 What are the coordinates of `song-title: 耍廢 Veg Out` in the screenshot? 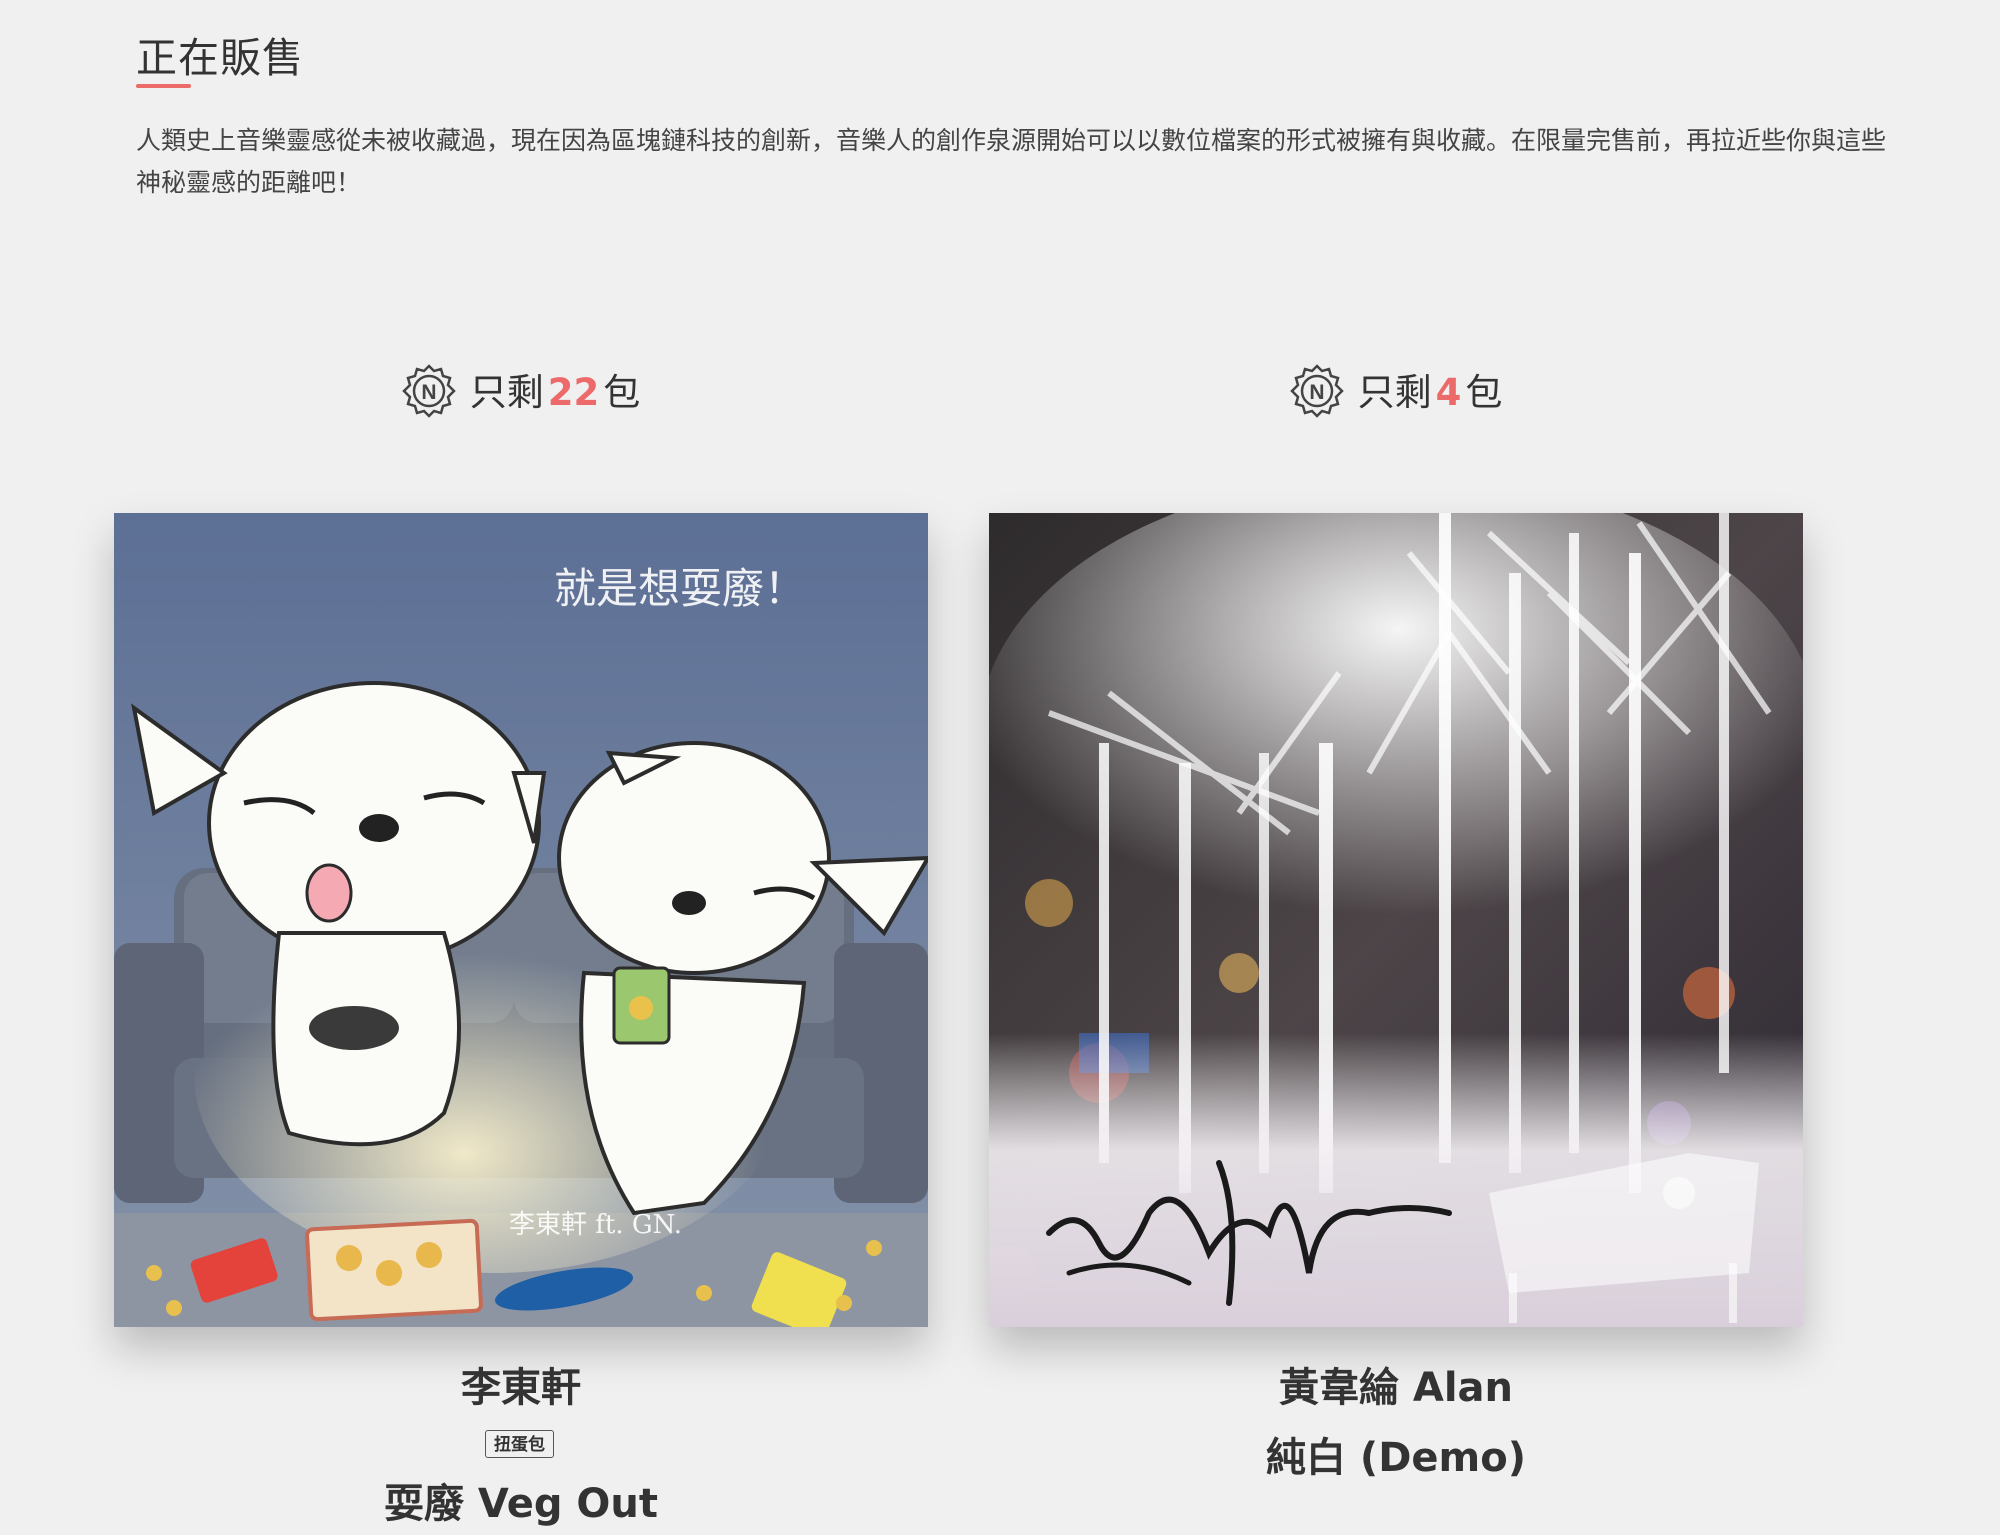 It's located at (521, 1504).